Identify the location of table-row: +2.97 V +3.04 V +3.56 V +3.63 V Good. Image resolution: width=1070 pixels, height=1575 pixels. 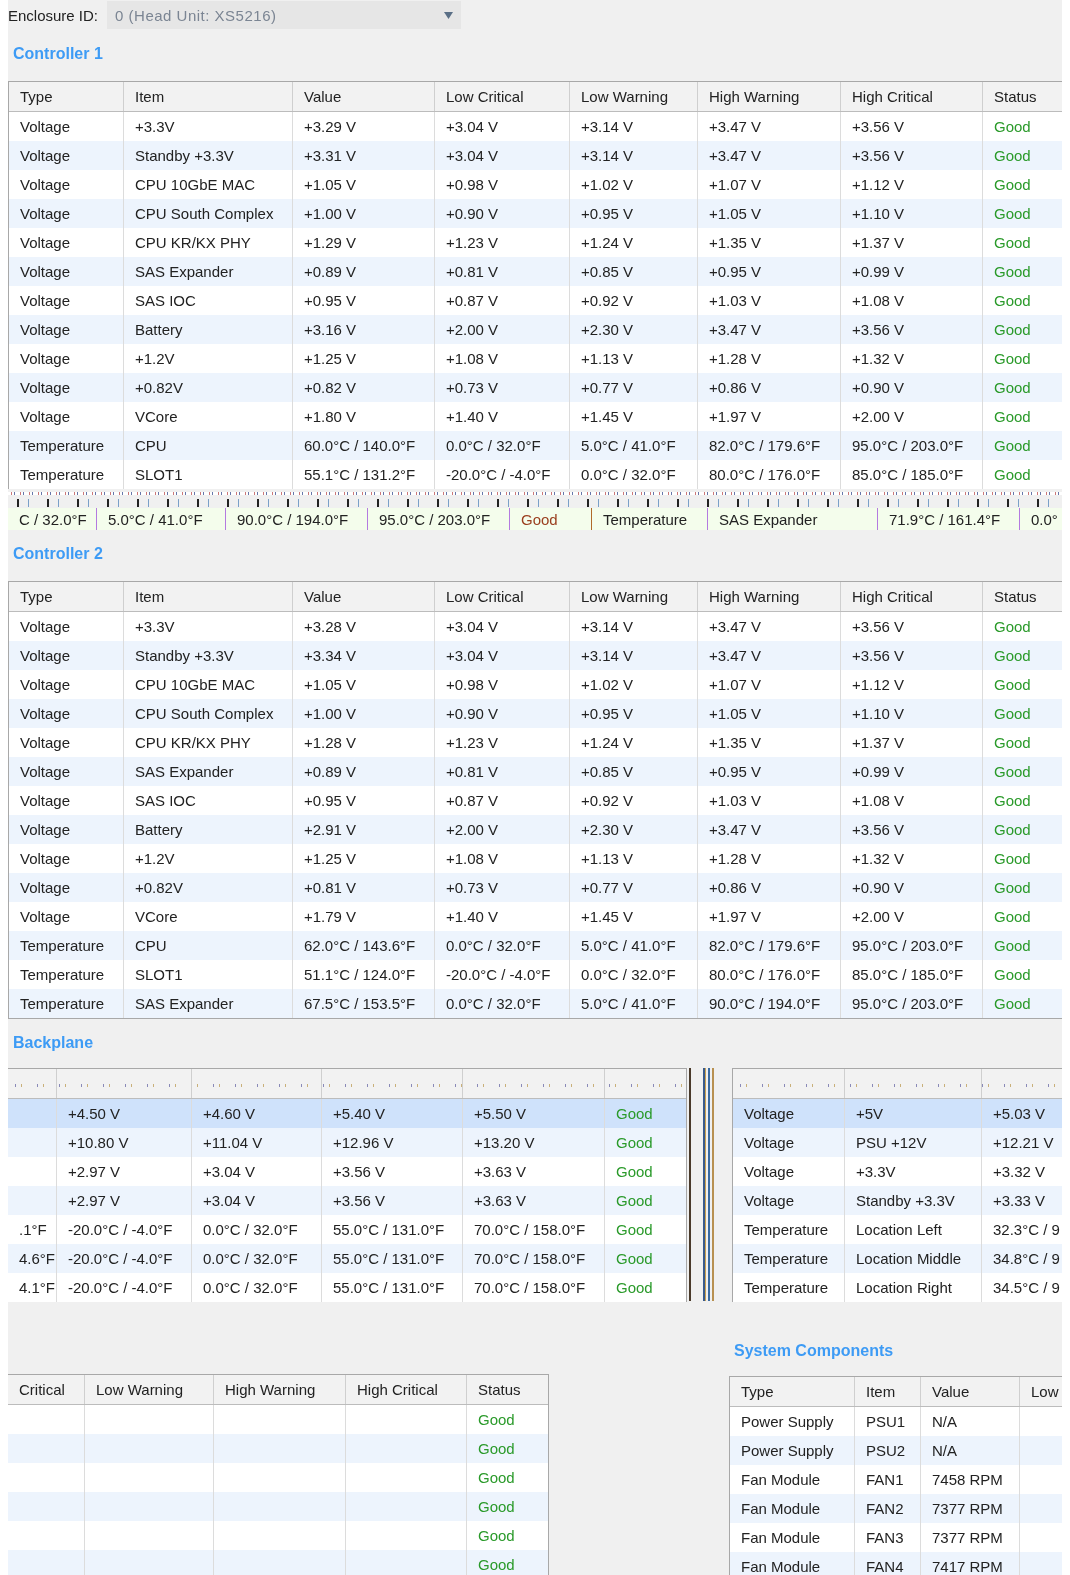
(347, 1200).